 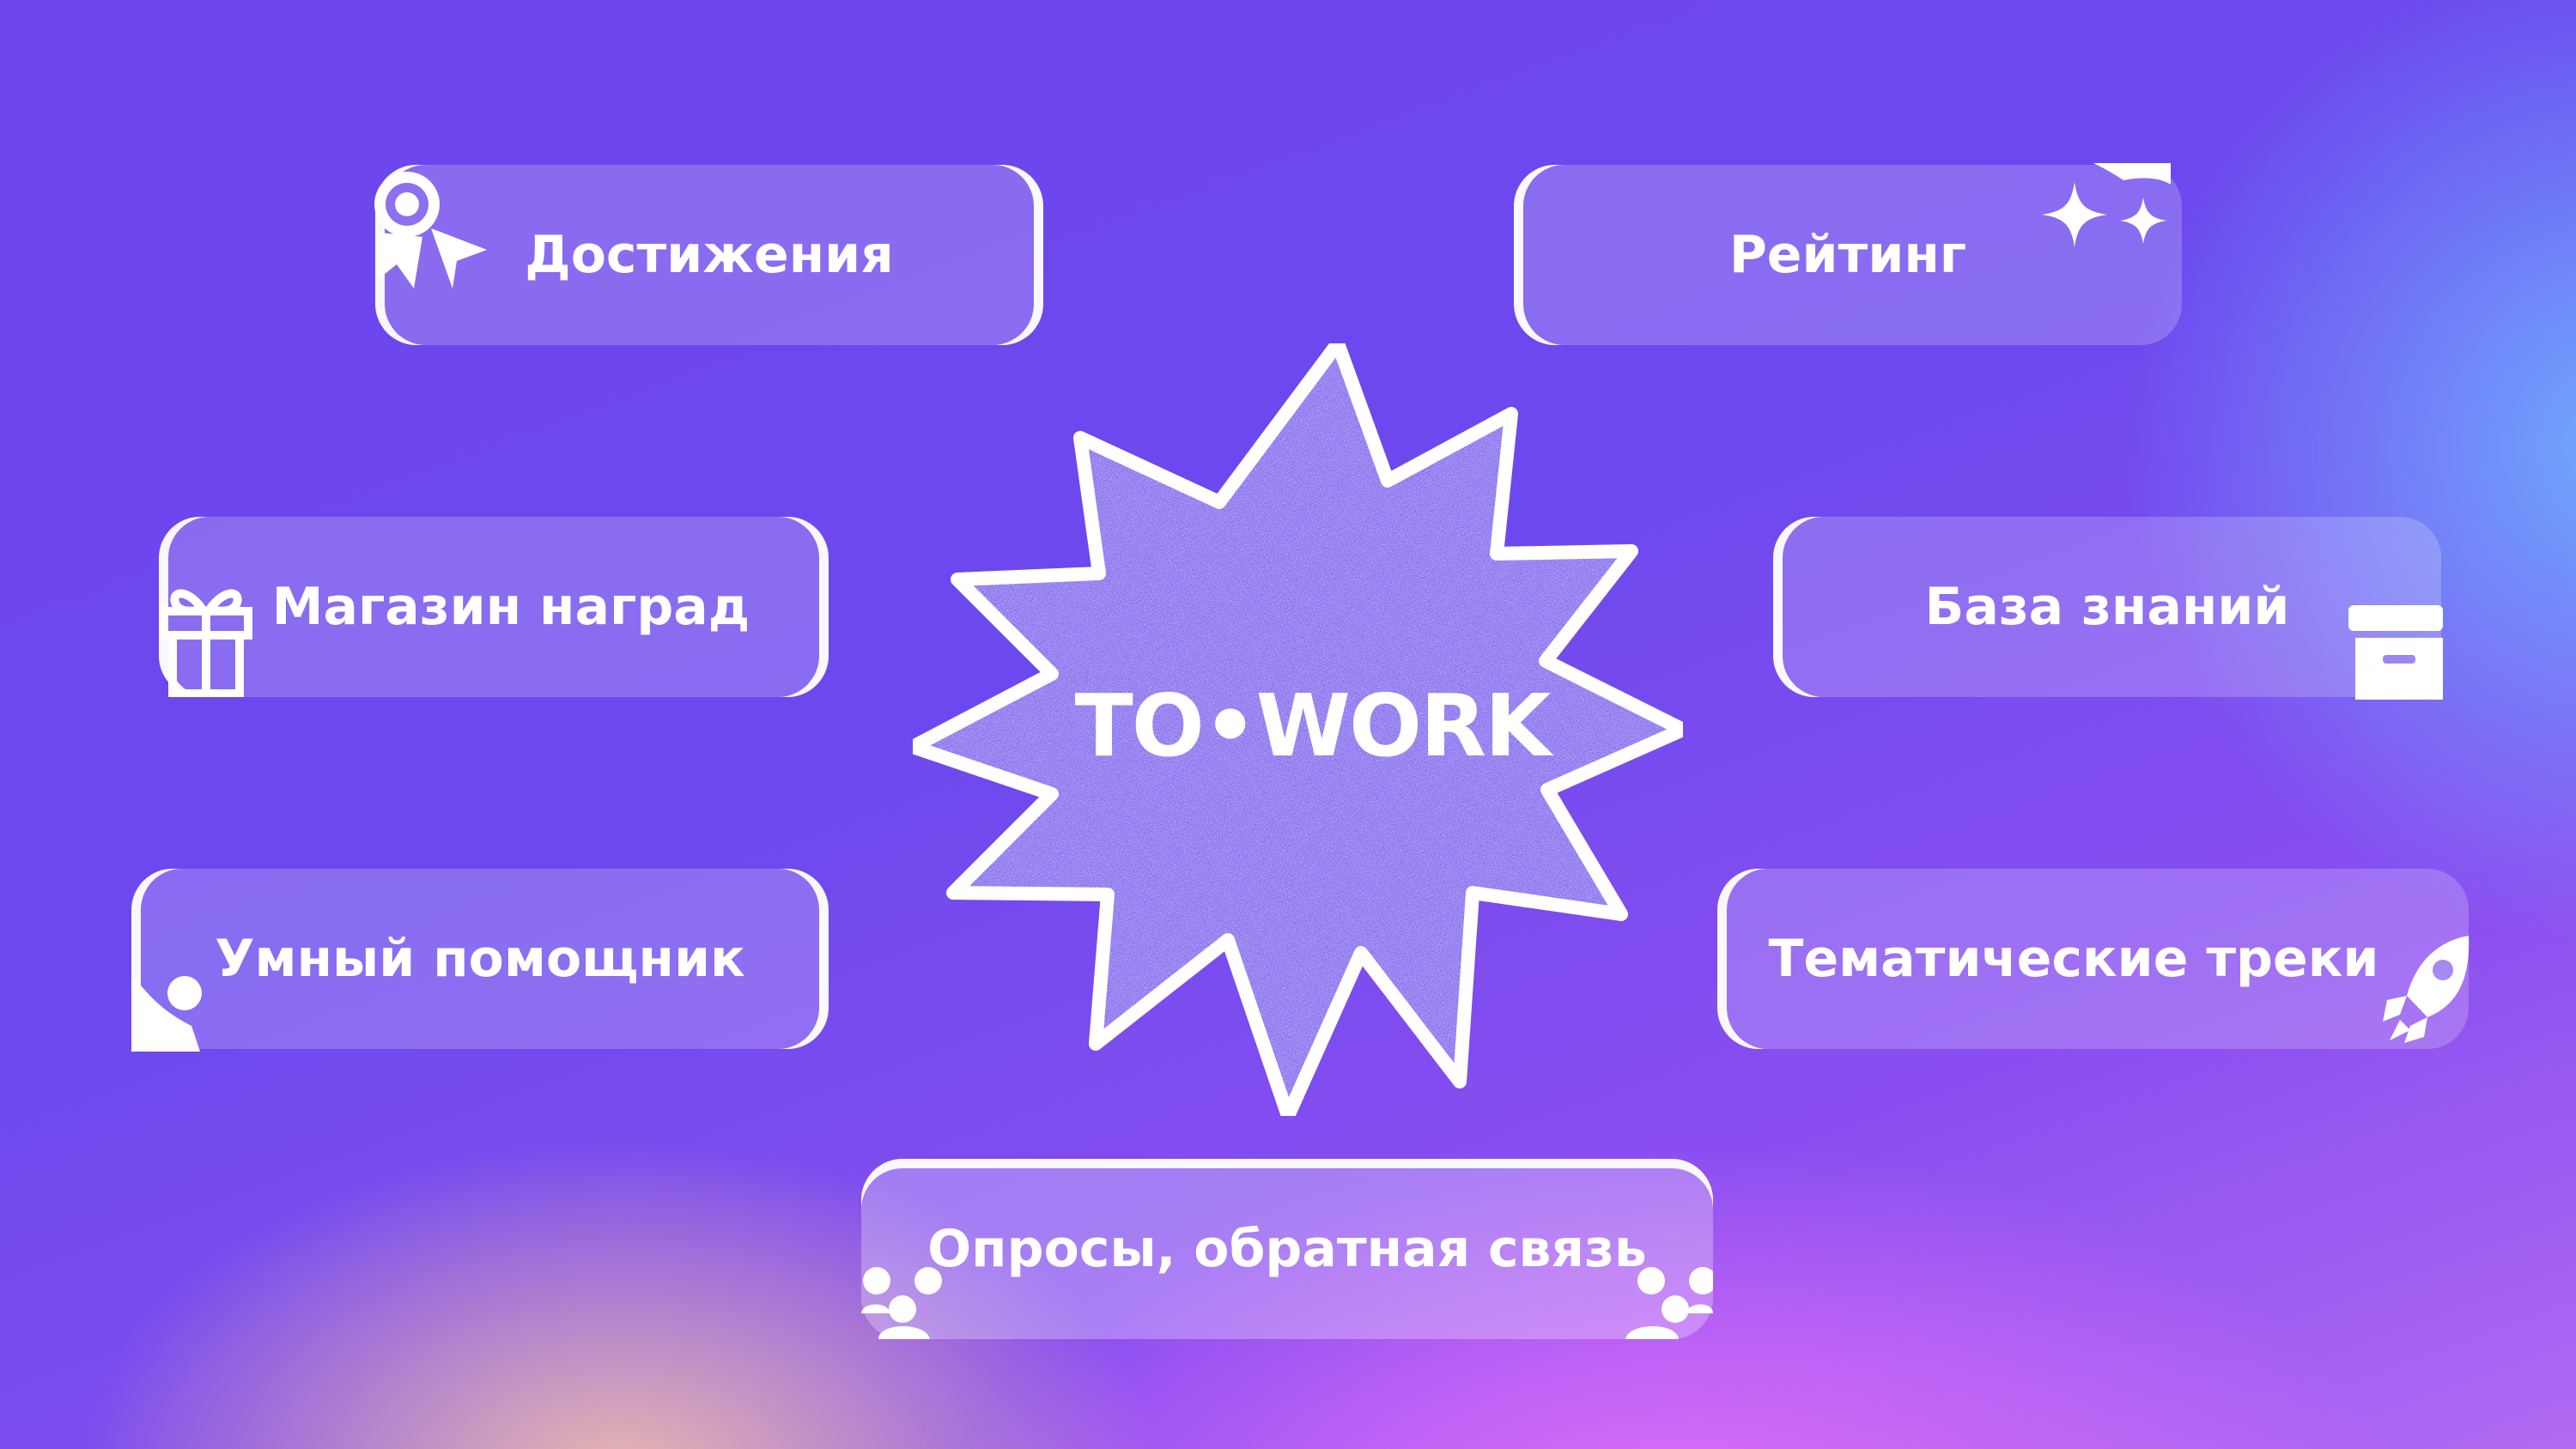 What do you see at coordinates (2106, 205) in the screenshot?
I see `sparkles-icon` at bounding box center [2106, 205].